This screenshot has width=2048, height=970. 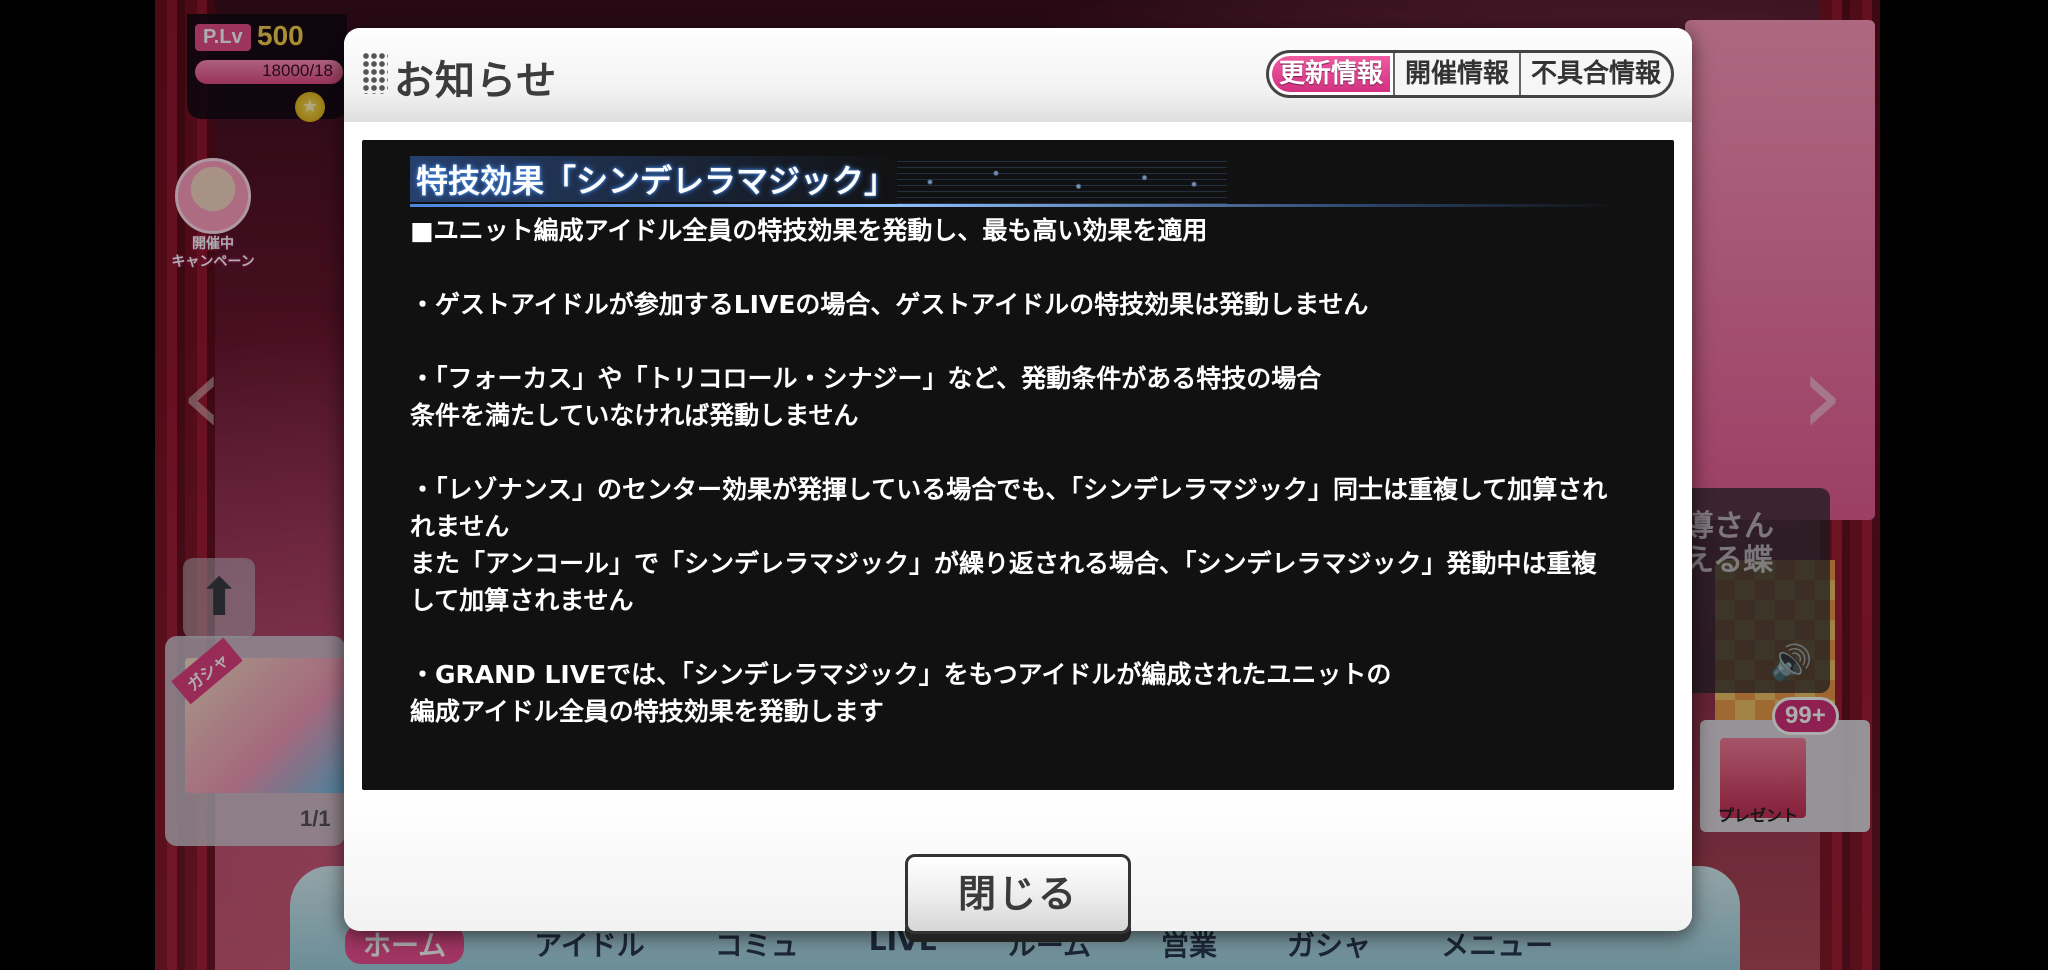 I want to click on dialog-title: お知らせ, so click(x=476, y=81).